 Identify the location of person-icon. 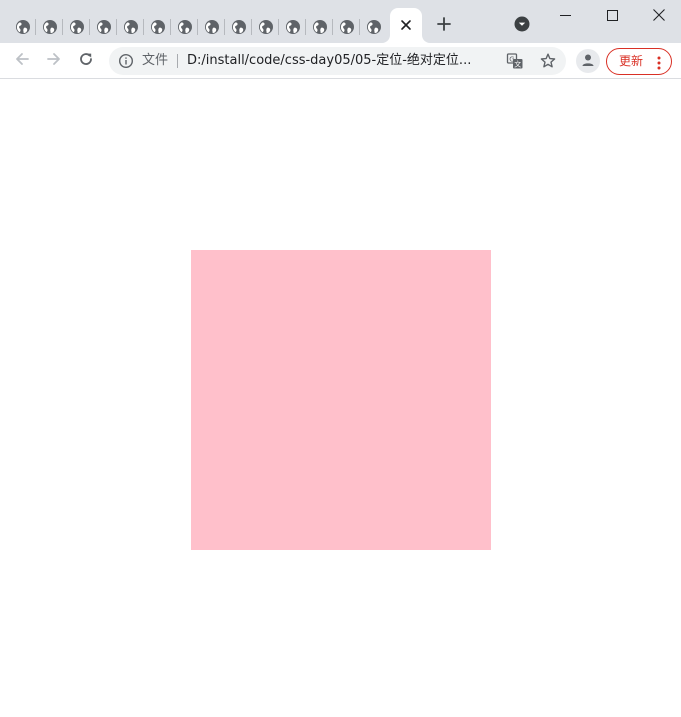
(588, 61).